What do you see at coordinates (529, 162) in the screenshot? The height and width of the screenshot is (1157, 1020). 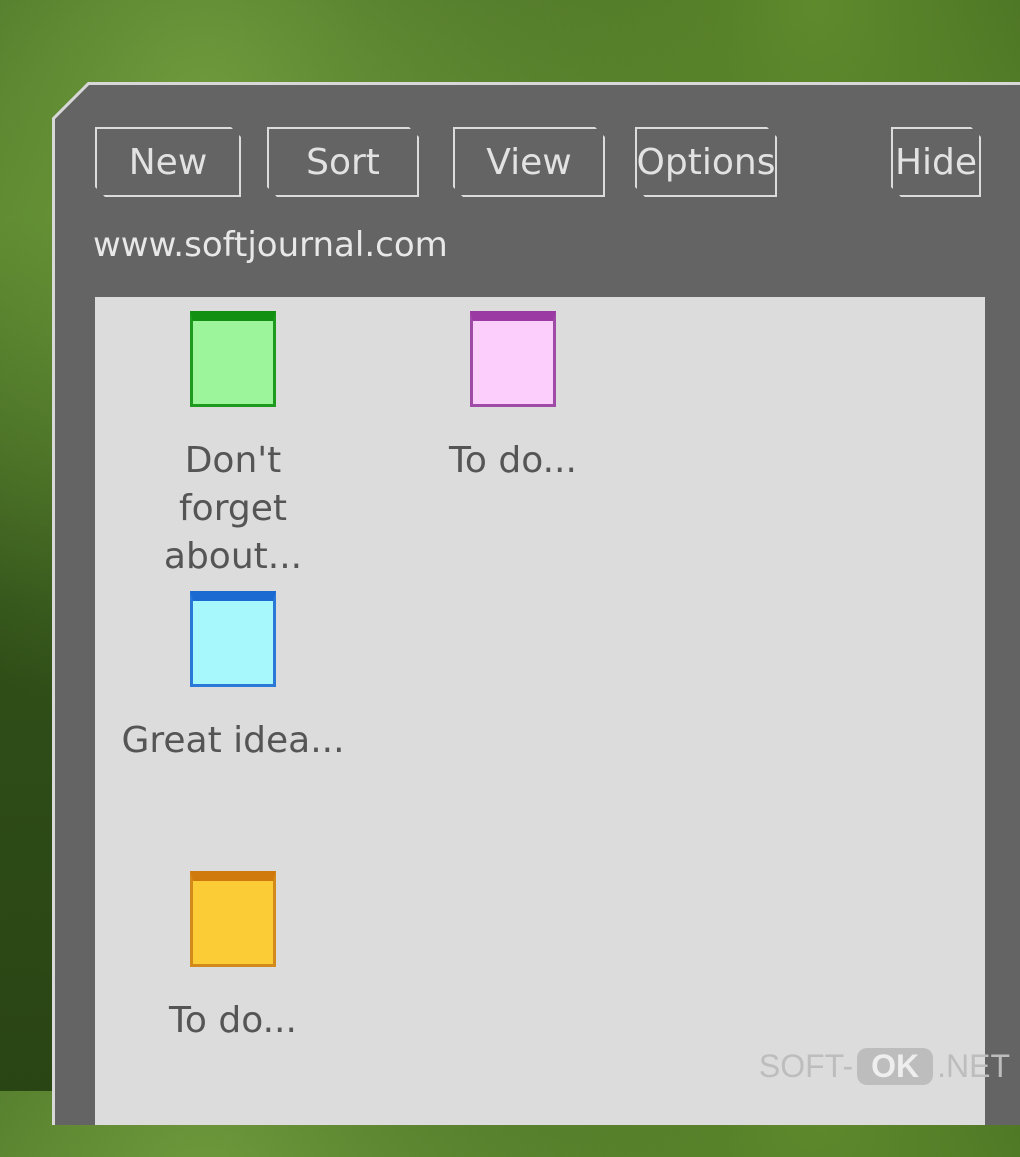 I see `view-button: View` at bounding box center [529, 162].